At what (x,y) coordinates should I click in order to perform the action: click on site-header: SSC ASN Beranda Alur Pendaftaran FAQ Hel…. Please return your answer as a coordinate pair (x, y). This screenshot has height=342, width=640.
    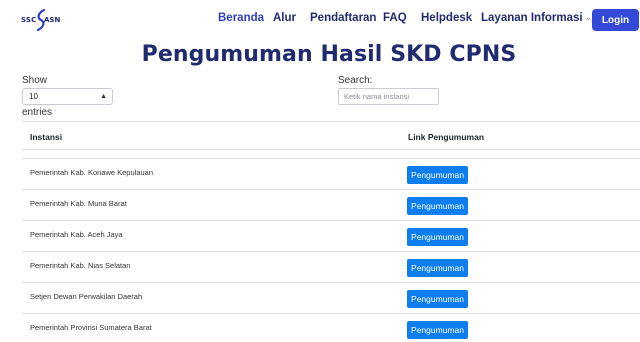
    Looking at the image, I should click on (320, 20).